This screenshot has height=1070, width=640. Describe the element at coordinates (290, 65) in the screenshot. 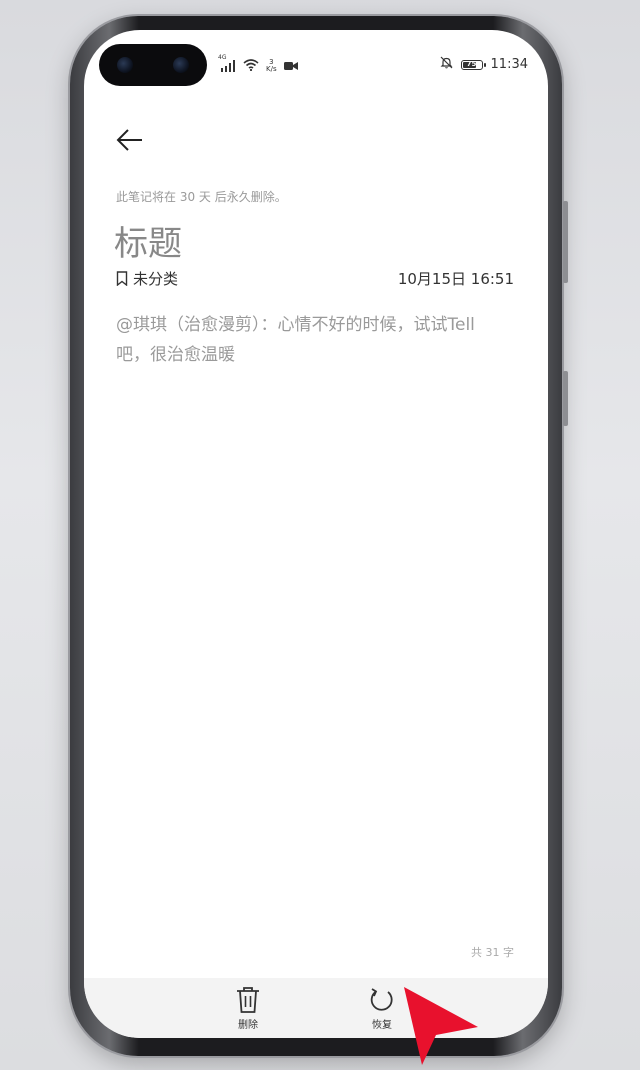

I see `video-camera-icon` at that location.